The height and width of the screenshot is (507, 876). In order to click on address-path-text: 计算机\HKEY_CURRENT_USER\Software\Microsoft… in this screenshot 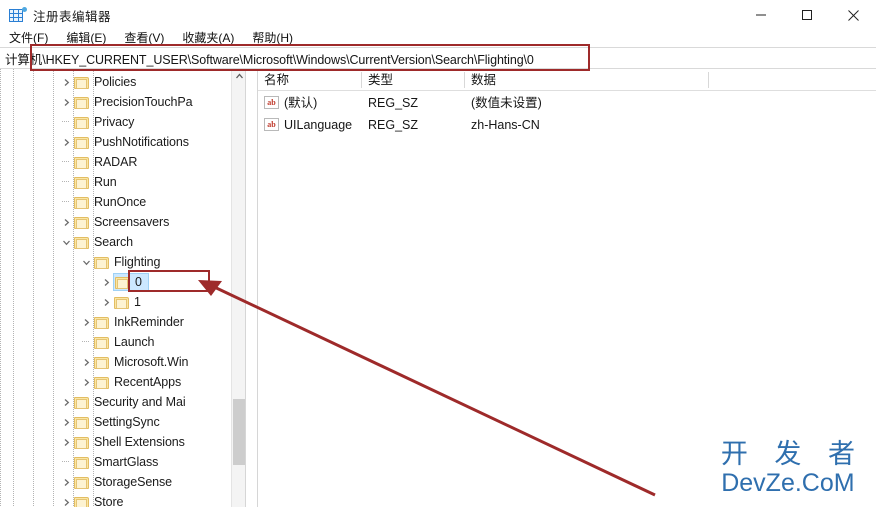, I will do `click(267, 58)`.